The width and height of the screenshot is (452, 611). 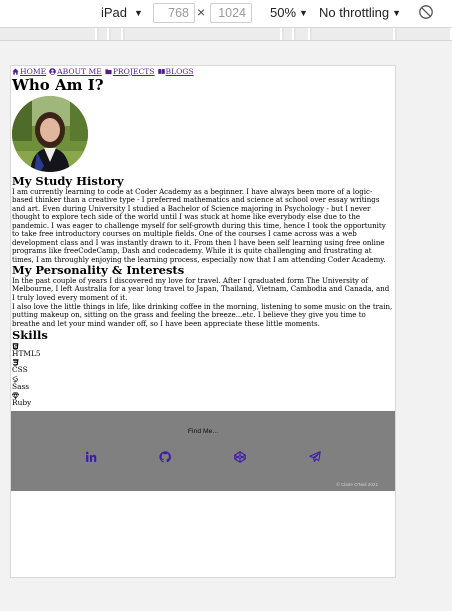 What do you see at coordinates (203, 350) in the screenshot?
I see `skill-item: HTML5` at bounding box center [203, 350].